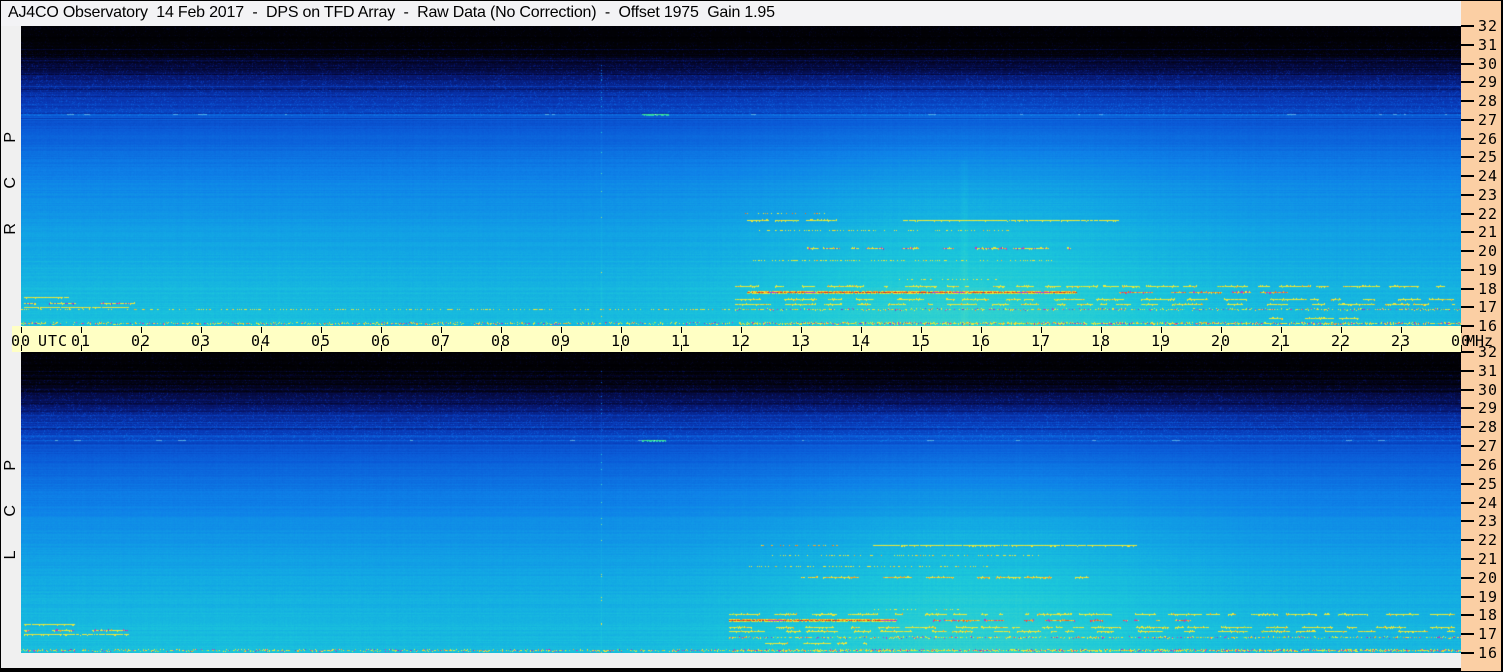 Image resolution: width=1503 pixels, height=672 pixels. What do you see at coordinates (1101, 341) in the screenshot?
I see `time-tick-label: 18` at bounding box center [1101, 341].